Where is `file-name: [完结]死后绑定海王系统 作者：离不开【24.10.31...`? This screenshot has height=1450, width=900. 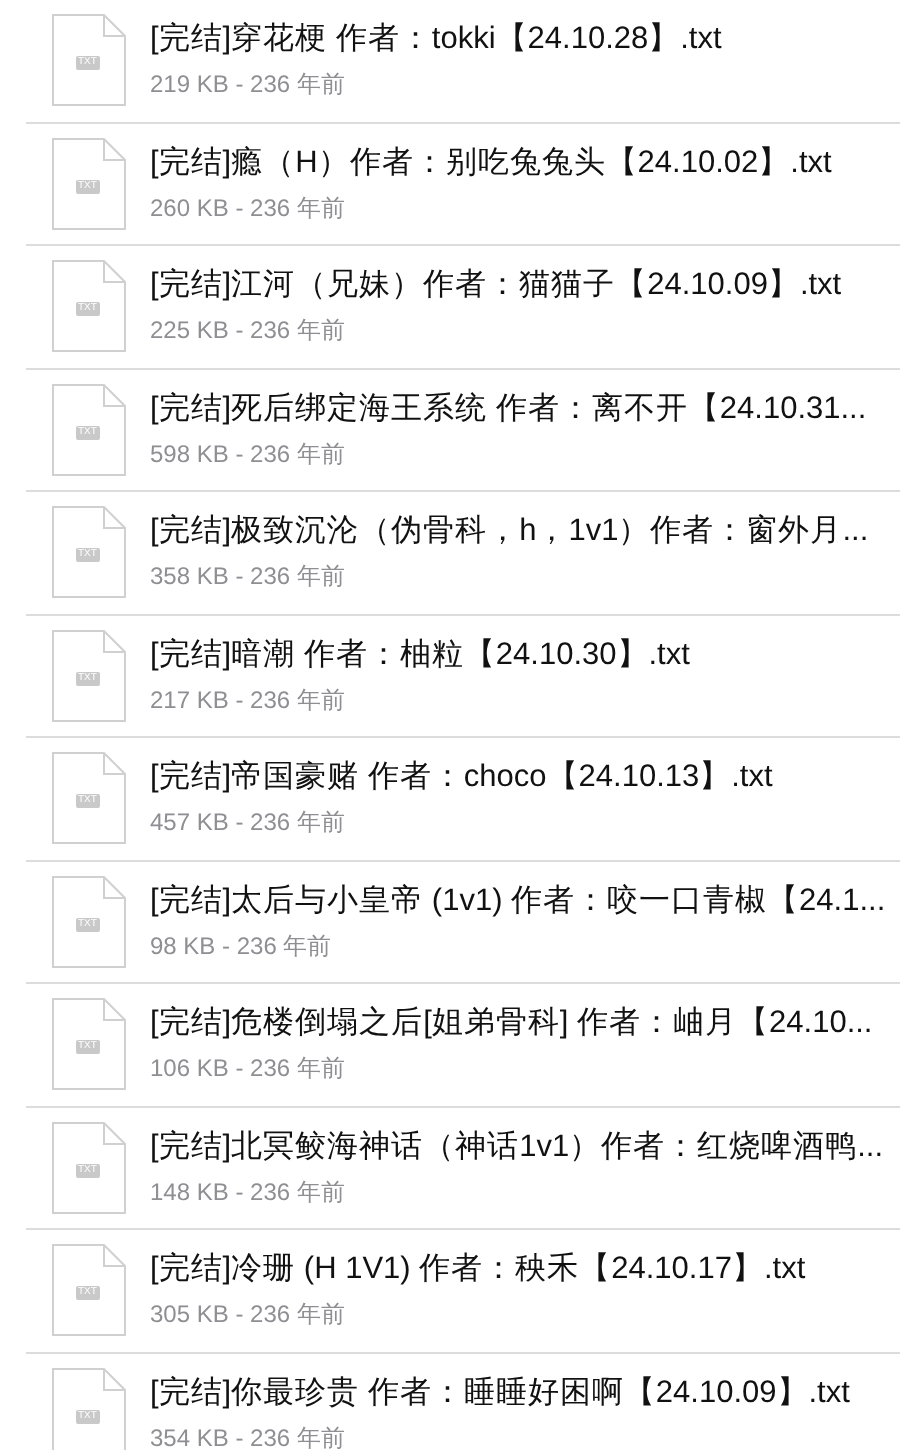 file-name: [完结]死后绑定海王系统 作者：离不开【24.10.31... is located at coordinates (508, 409).